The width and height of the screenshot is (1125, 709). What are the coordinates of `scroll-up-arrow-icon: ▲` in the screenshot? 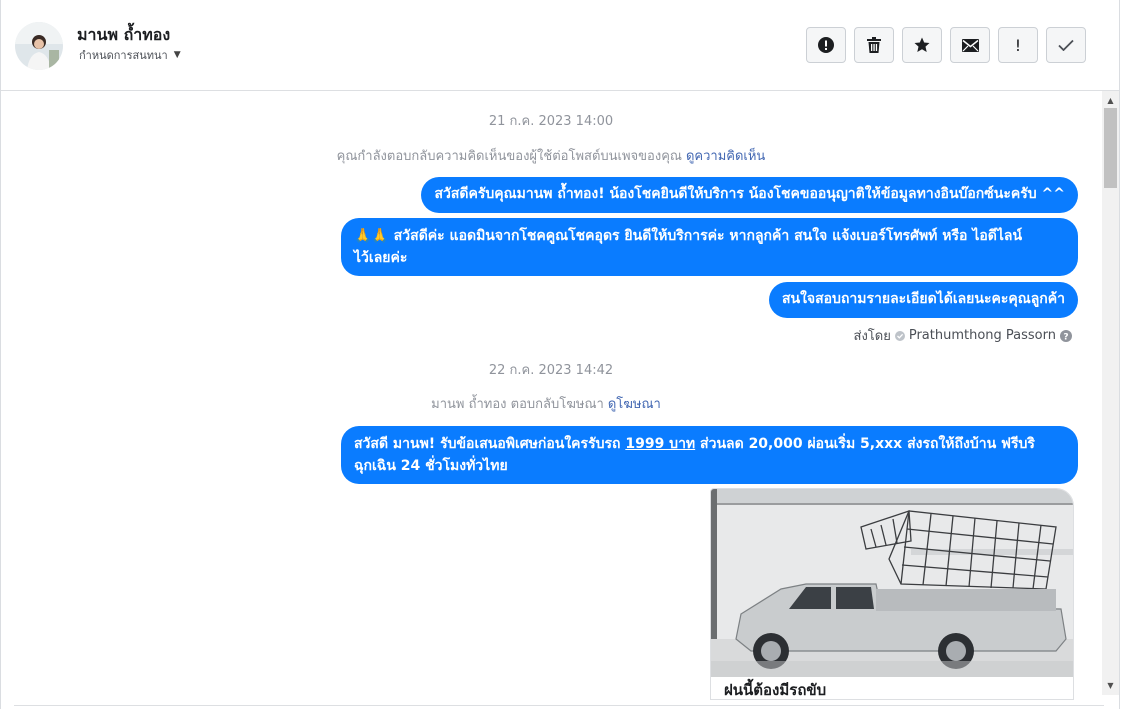 It's located at (1110, 100).